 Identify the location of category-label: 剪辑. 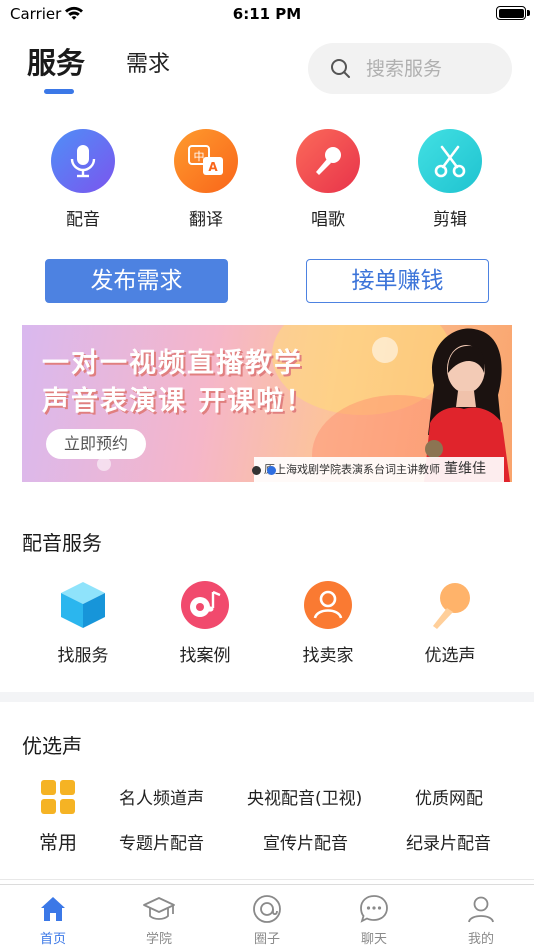
(450, 220).